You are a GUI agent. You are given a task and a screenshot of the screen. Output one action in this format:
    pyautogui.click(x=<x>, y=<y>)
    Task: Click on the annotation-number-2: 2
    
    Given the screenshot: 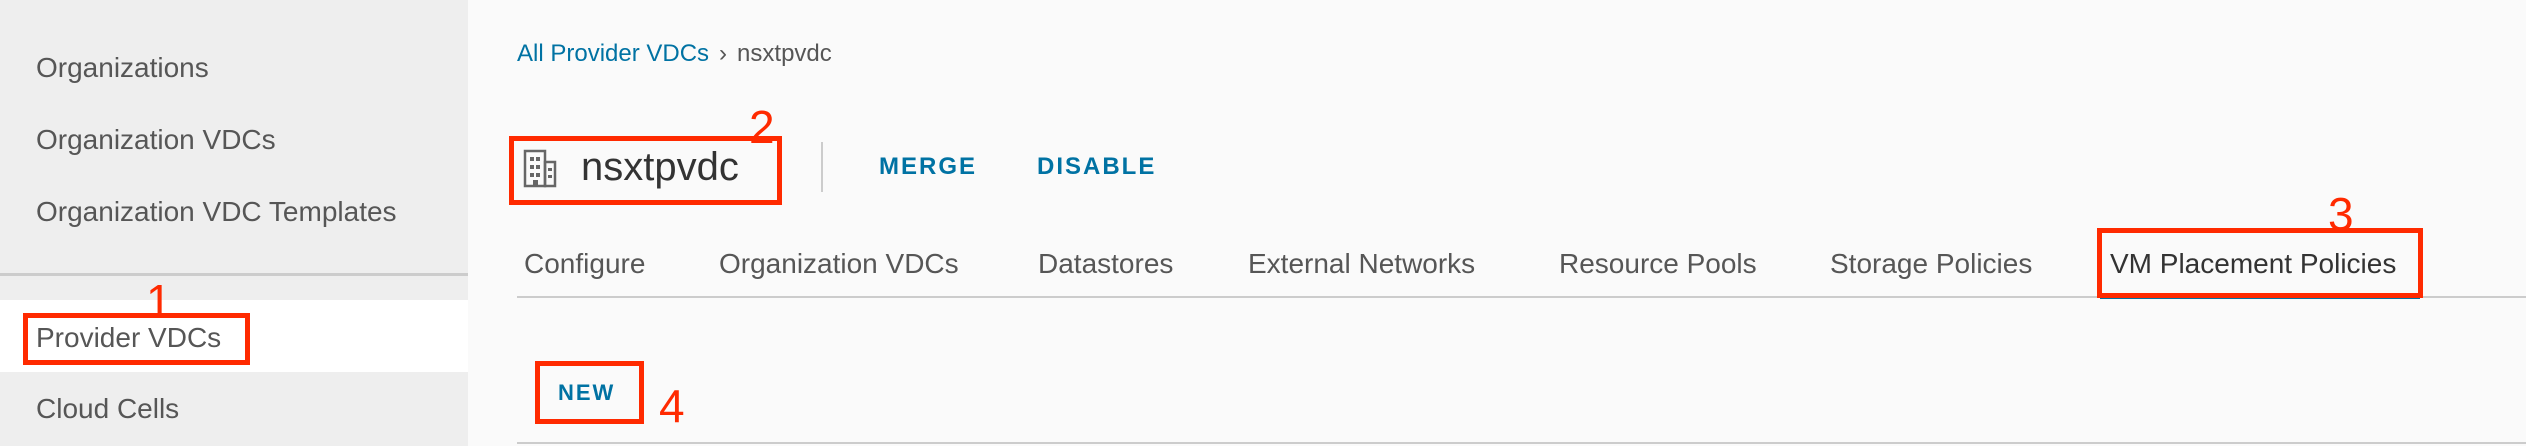 What is the action you would take?
    pyautogui.click(x=762, y=127)
    